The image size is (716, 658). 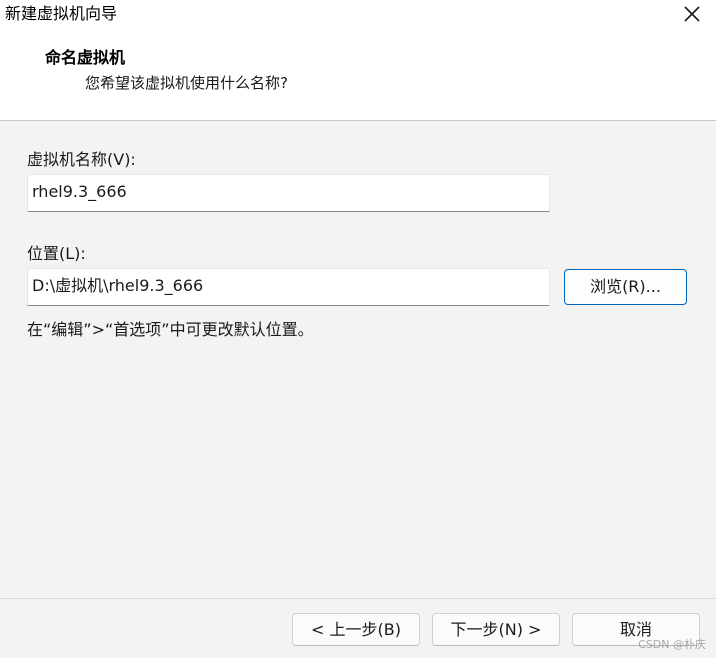 I want to click on page-title: 命名虚拟机, so click(x=85, y=57).